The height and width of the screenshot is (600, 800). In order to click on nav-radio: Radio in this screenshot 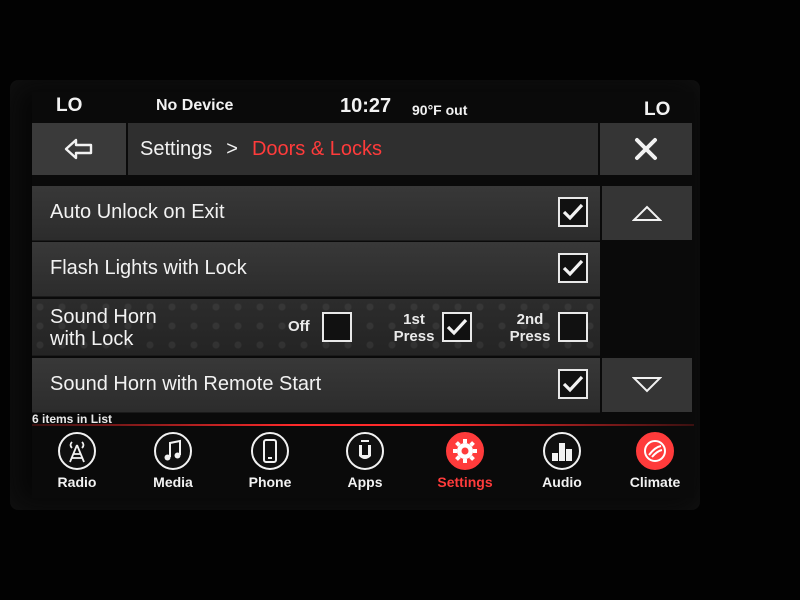, I will do `click(77, 463)`.